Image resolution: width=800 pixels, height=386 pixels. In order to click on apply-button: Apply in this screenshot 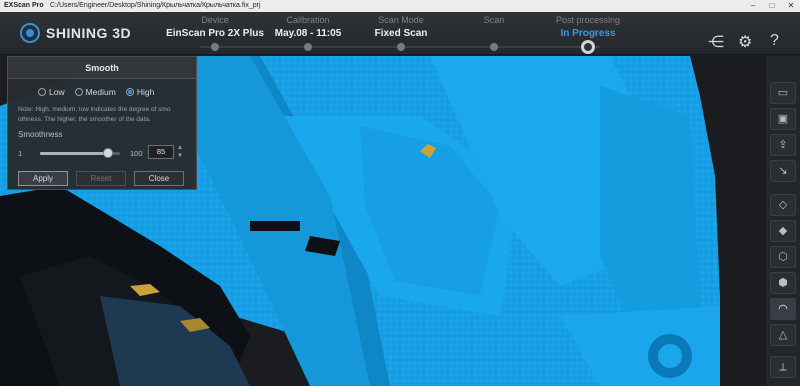, I will do `click(43, 178)`.